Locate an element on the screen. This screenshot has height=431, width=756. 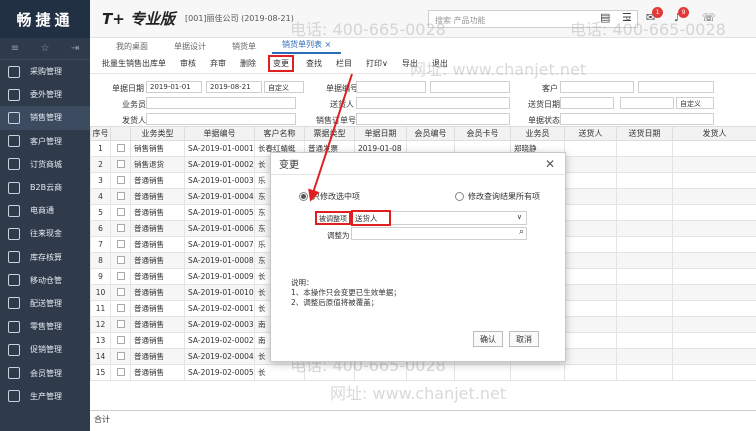
date-to-input: 2019-08-21 is located at coordinates (234, 87).